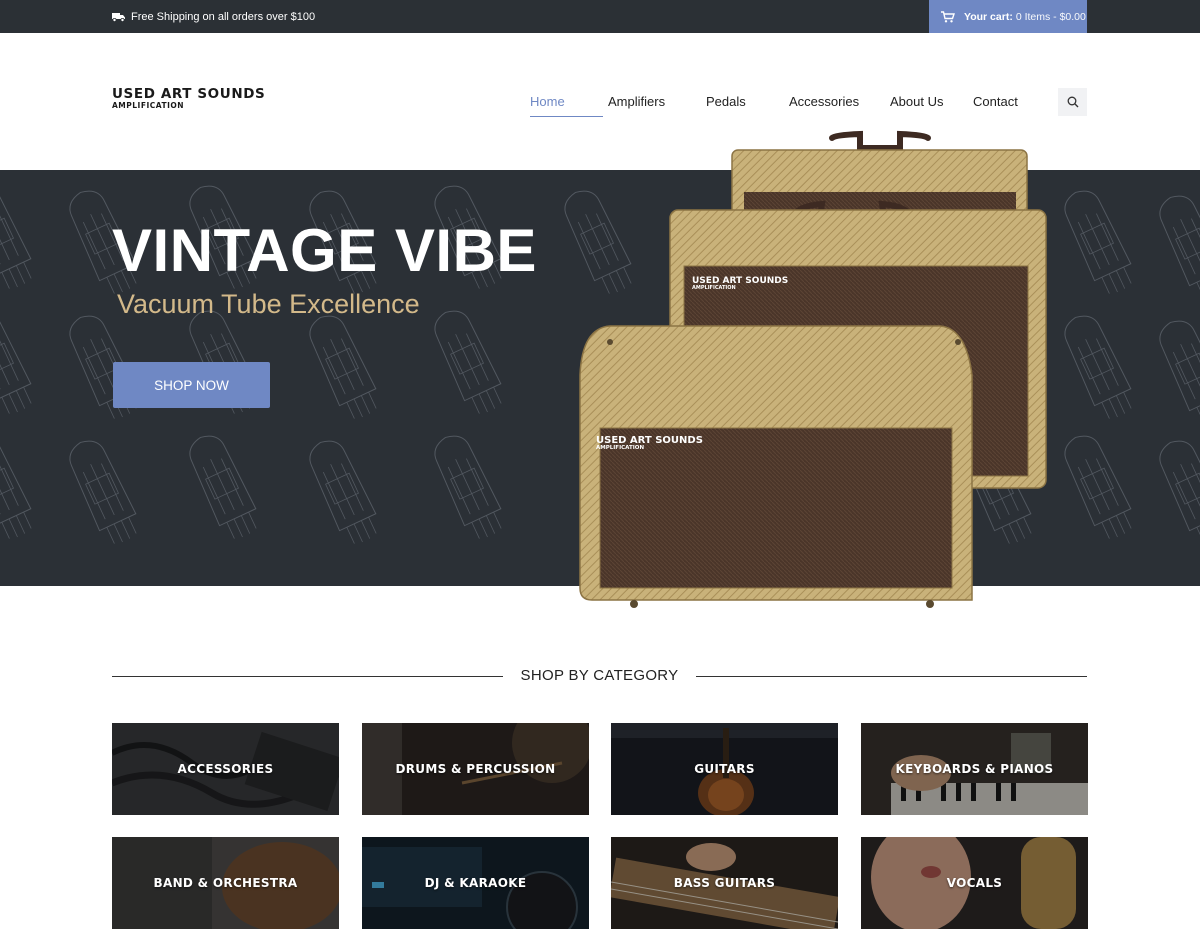 Image resolution: width=1200 pixels, height=929 pixels. I want to click on category-label: BASS GUITARS, so click(724, 883).